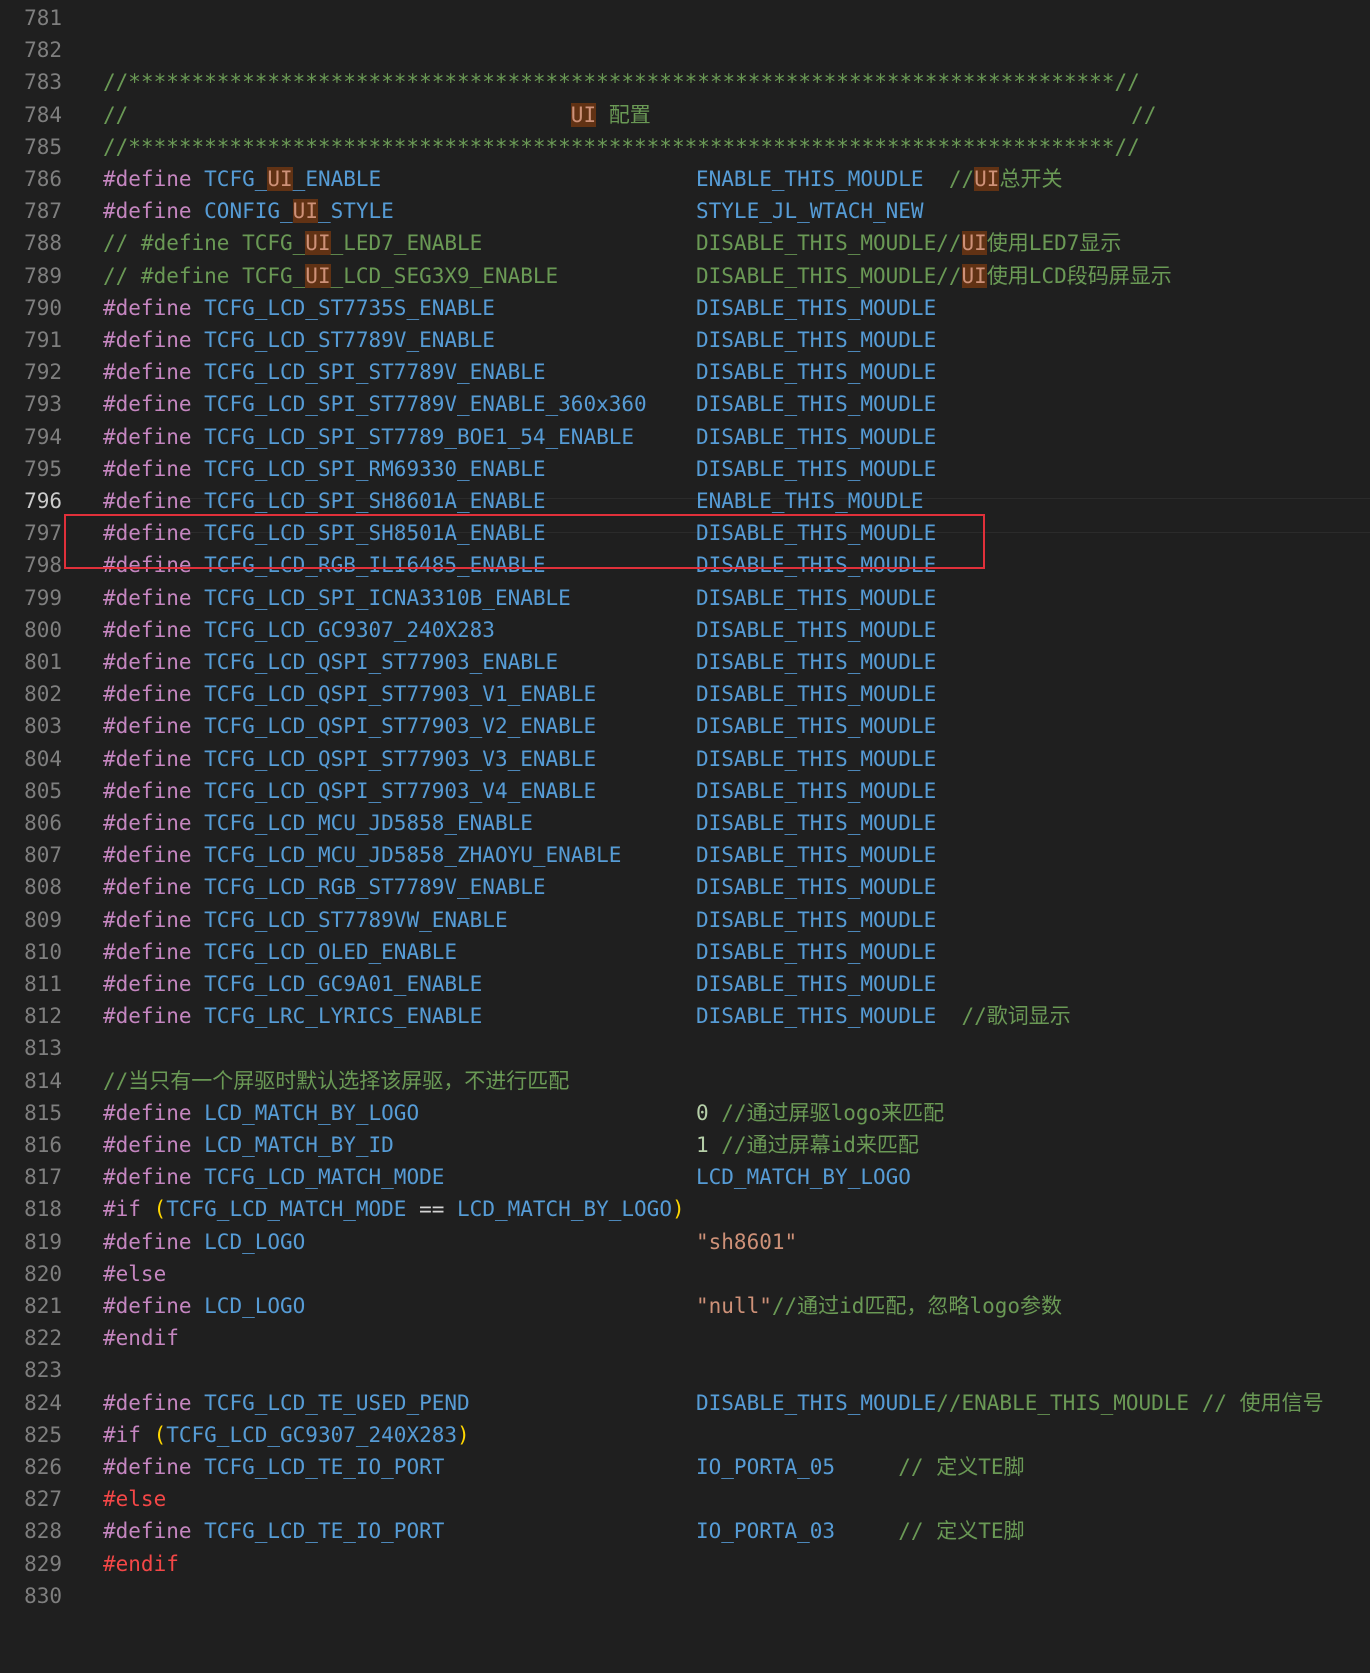 This screenshot has height=1673, width=1370. Describe the element at coordinates (883, 1016) in the screenshot. I see `define-value: DISABLE_THIS_MOUDLE //歌词显示` at that location.